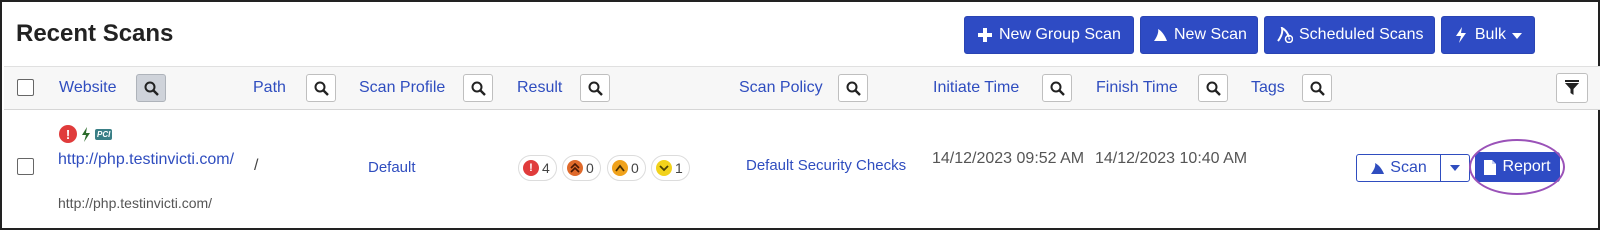  What do you see at coordinates (104, 134) in the screenshot?
I see `pci-icon: PCI` at bounding box center [104, 134].